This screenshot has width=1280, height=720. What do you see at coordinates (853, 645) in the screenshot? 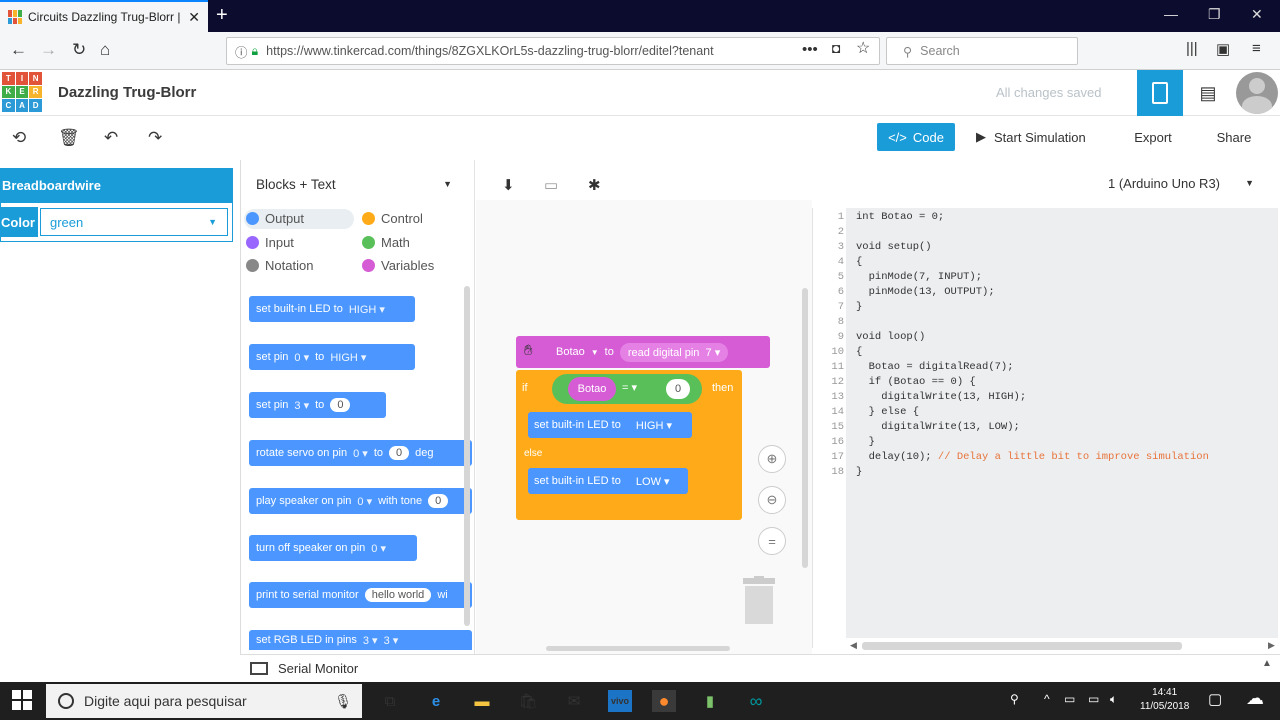
I see `scroll-left-icon: ◀` at bounding box center [853, 645].